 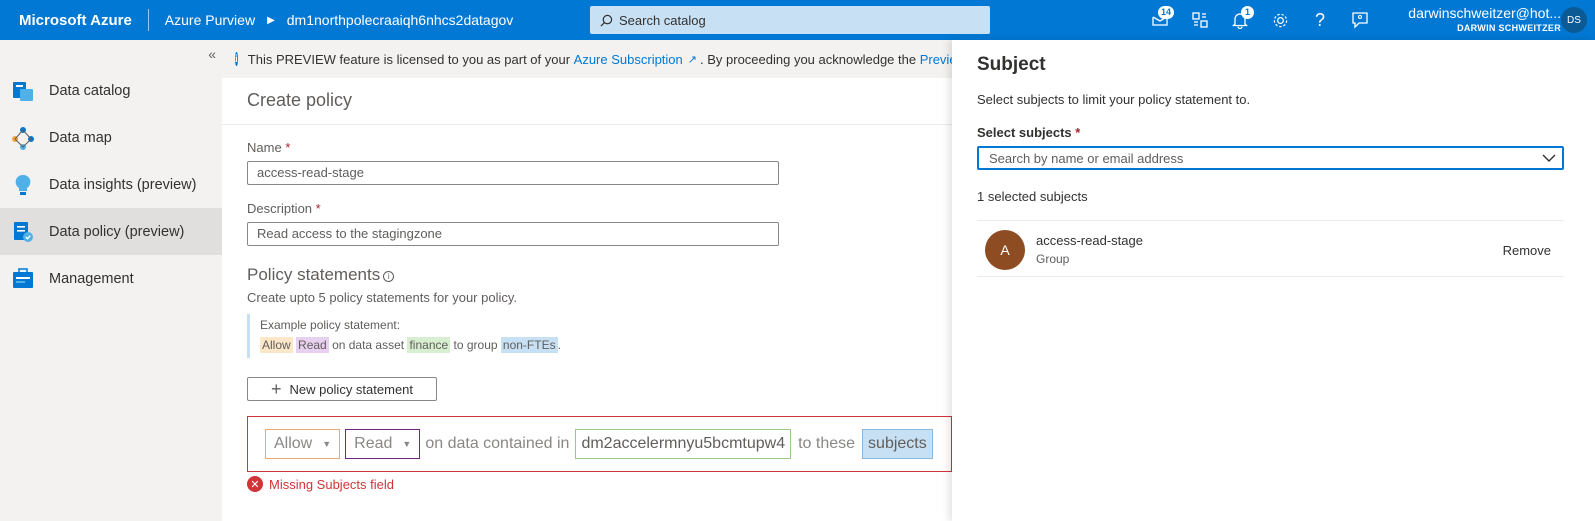 What do you see at coordinates (1360, 20) in the screenshot?
I see `feedback-chat-button` at bounding box center [1360, 20].